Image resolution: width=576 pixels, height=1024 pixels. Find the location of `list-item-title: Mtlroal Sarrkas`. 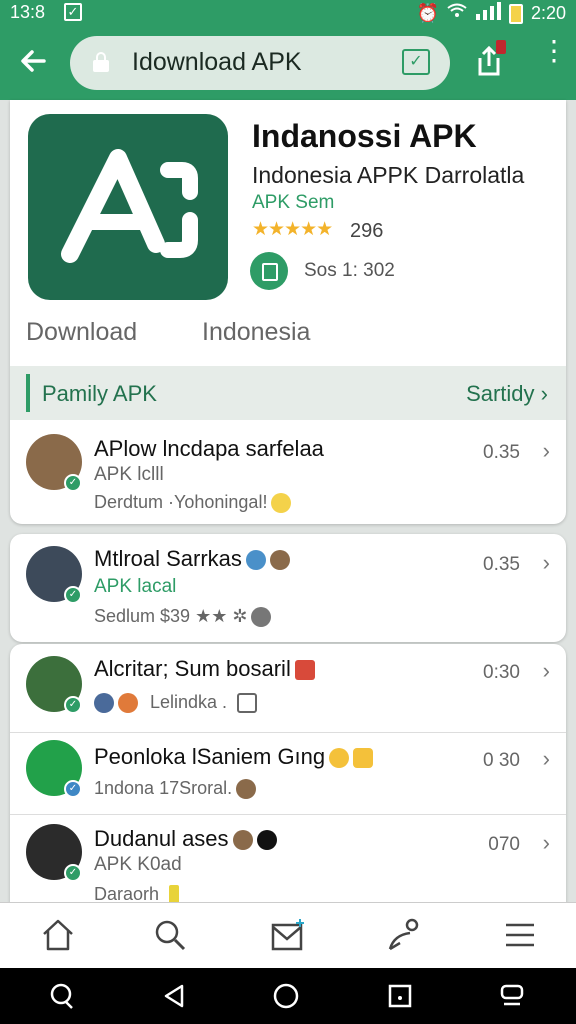

list-item-title: Mtlroal Sarrkas is located at coordinates (192, 559).